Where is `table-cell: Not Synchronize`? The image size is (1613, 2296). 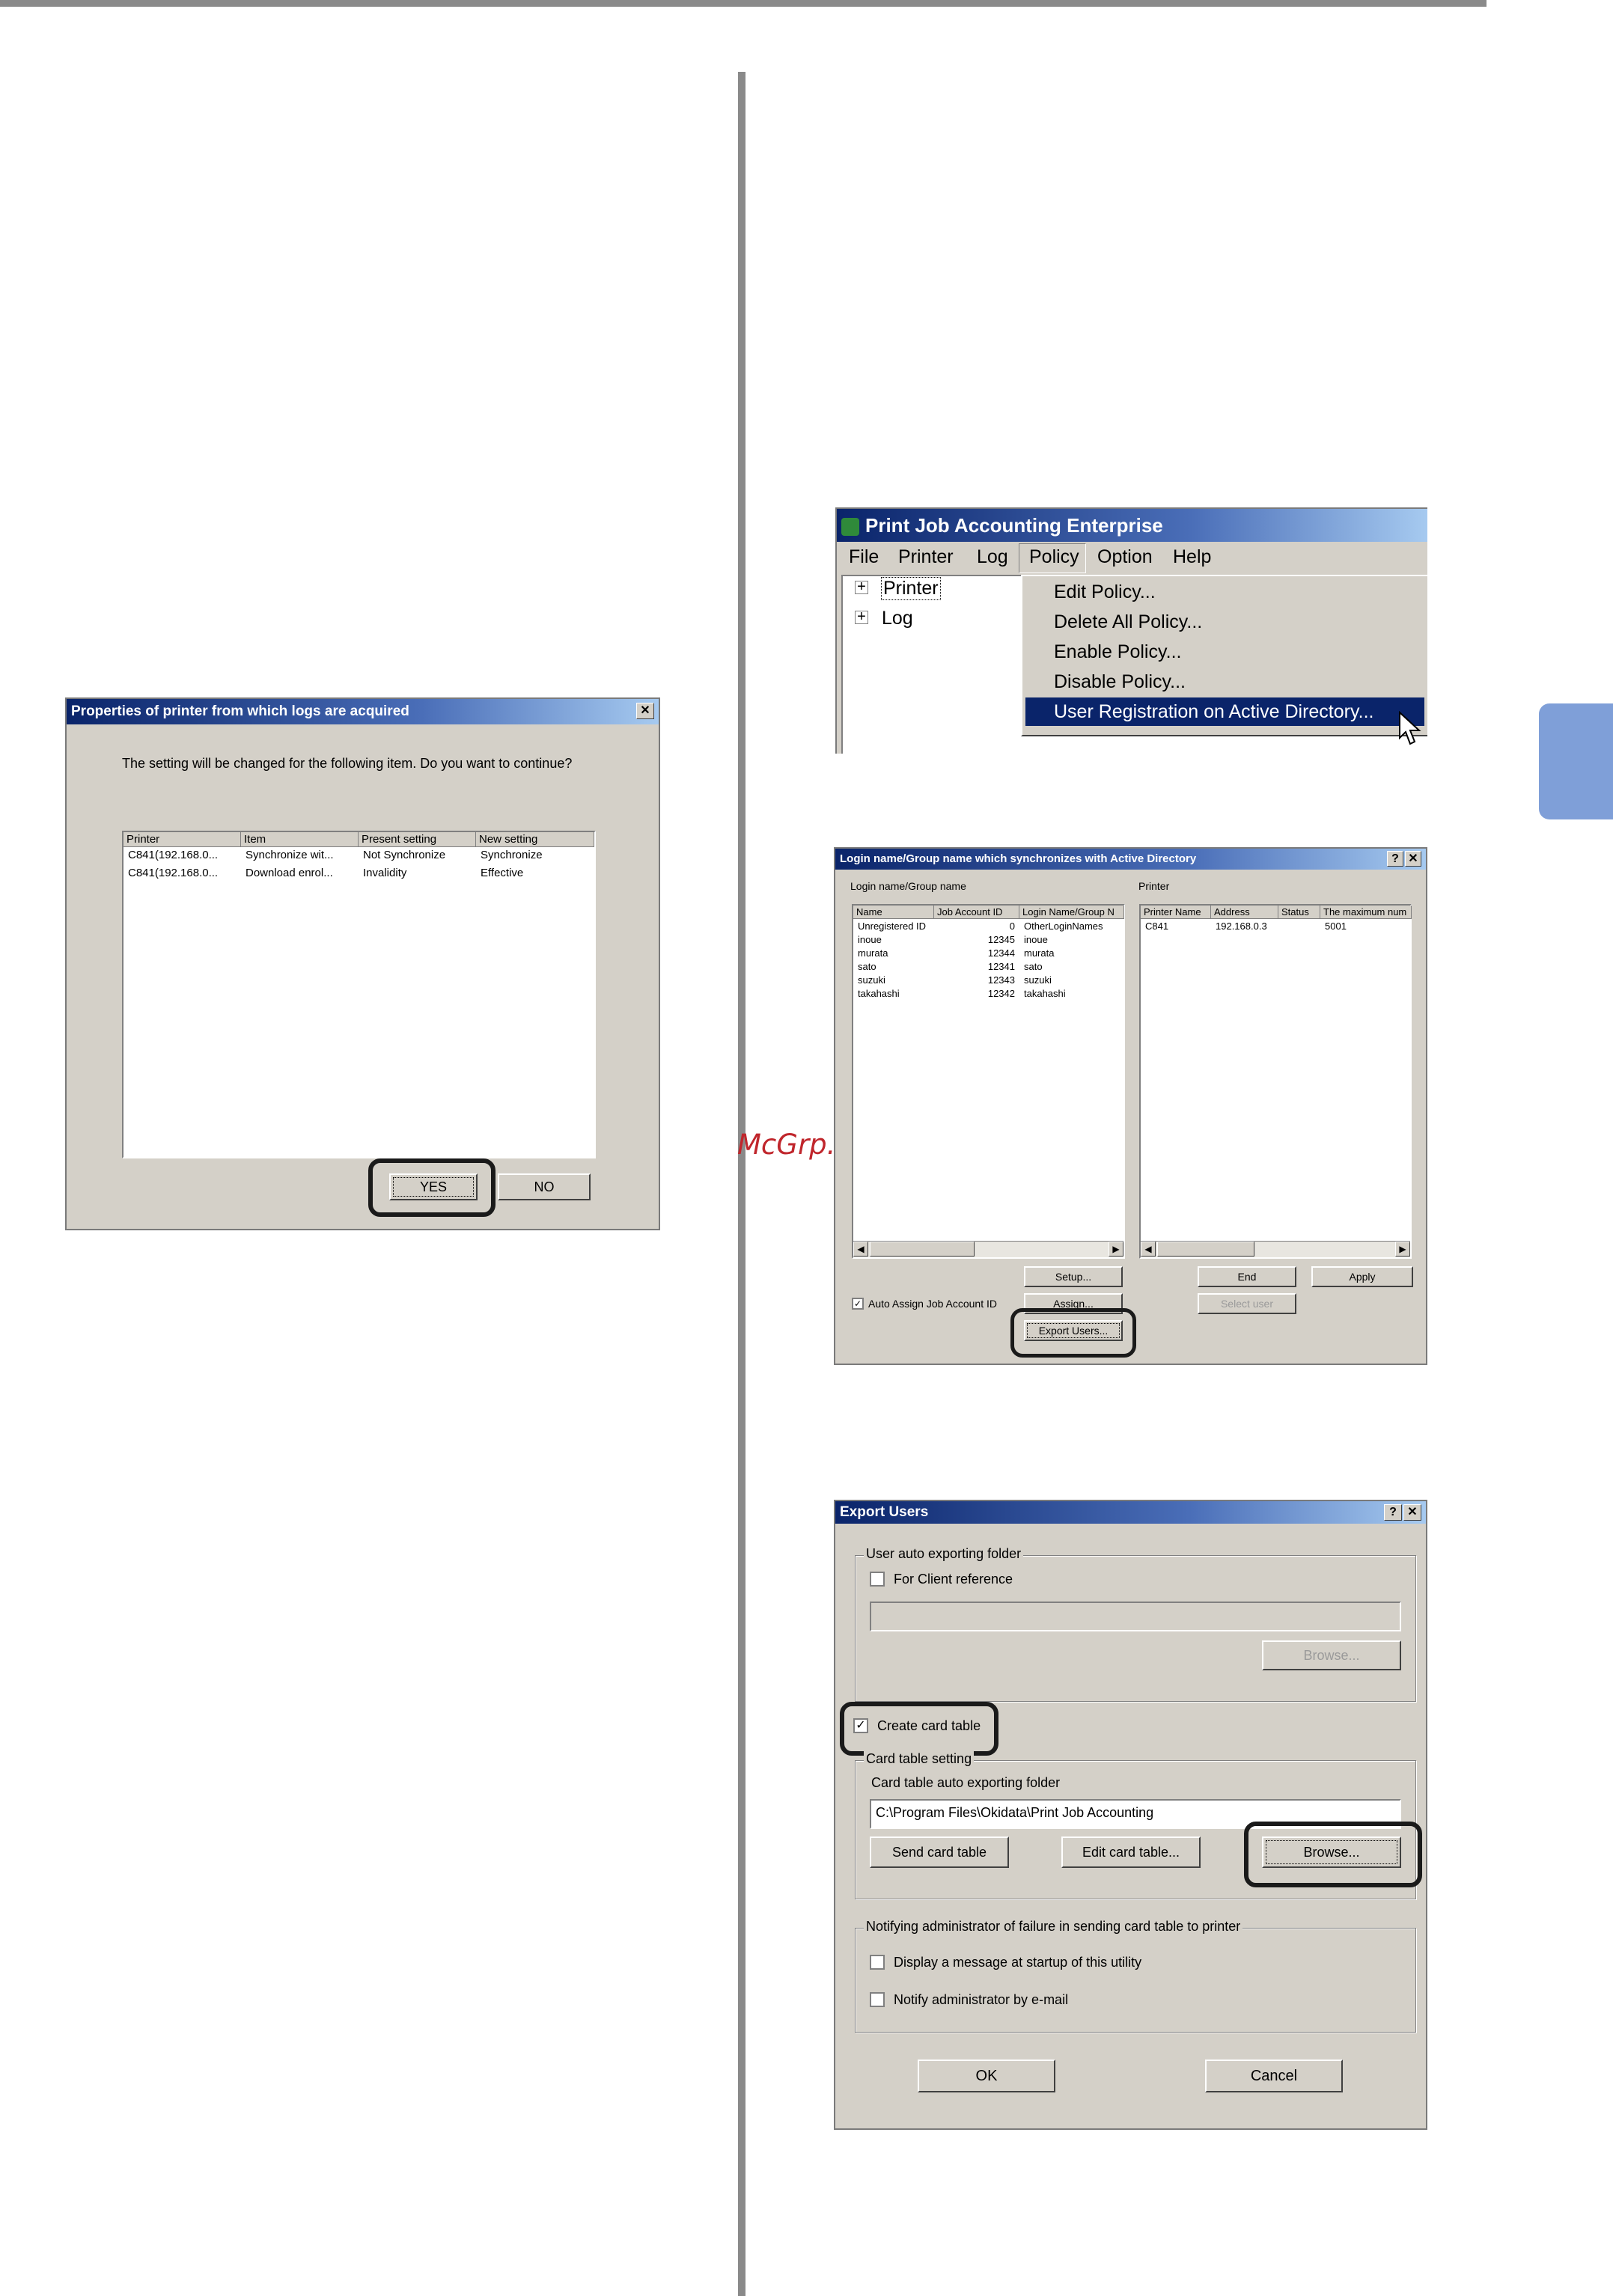 table-cell: Not Synchronize is located at coordinates (404, 855).